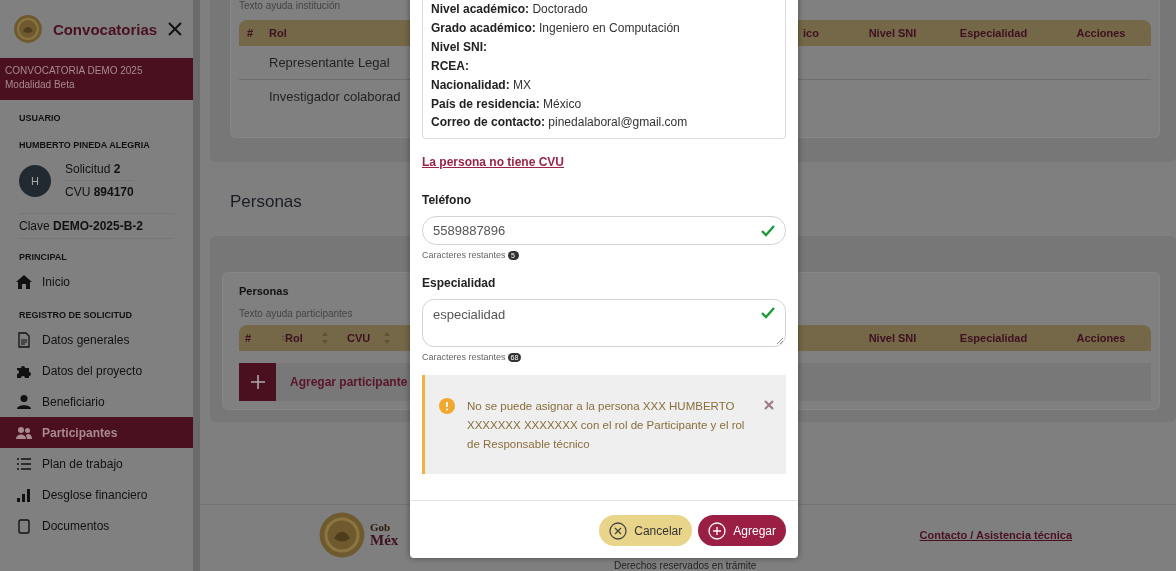 This screenshot has width=1176, height=571. I want to click on program-modality: Modalidad Beta, so click(40, 84).